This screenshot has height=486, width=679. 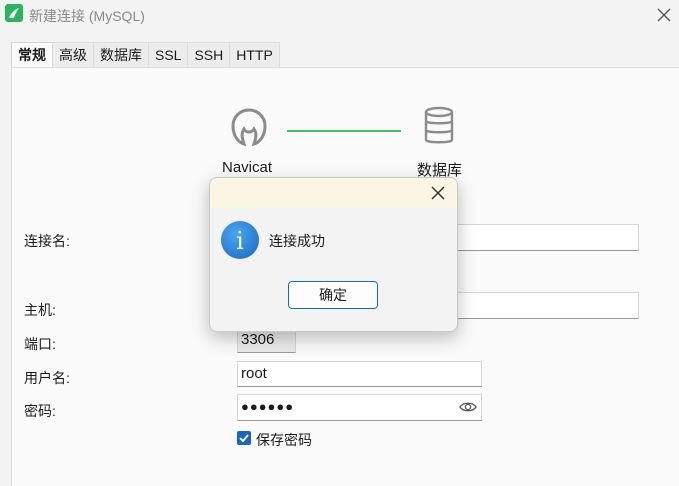 What do you see at coordinates (254, 54) in the screenshot?
I see `tab-http: HTTP` at bounding box center [254, 54].